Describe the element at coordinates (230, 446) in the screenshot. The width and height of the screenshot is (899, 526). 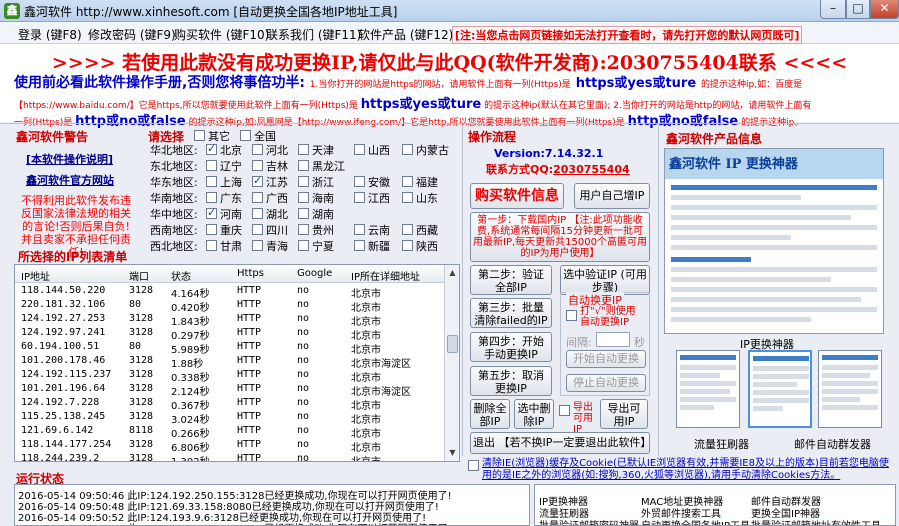
I see `table-row: 118.144.177.254 3128 6.806秒 HTTP no 北京市` at that location.